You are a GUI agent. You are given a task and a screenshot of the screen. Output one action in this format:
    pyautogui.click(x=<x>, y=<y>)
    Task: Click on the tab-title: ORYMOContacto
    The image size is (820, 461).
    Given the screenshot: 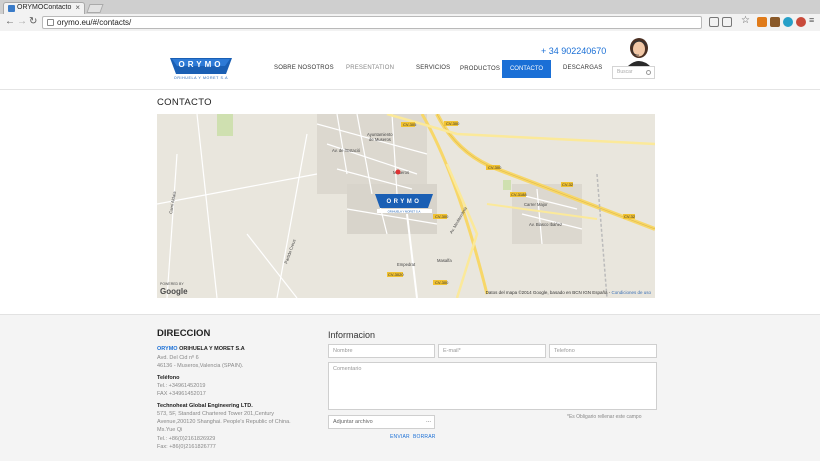 What is the action you would take?
    pyautogui.click(x=44, y=7)
    